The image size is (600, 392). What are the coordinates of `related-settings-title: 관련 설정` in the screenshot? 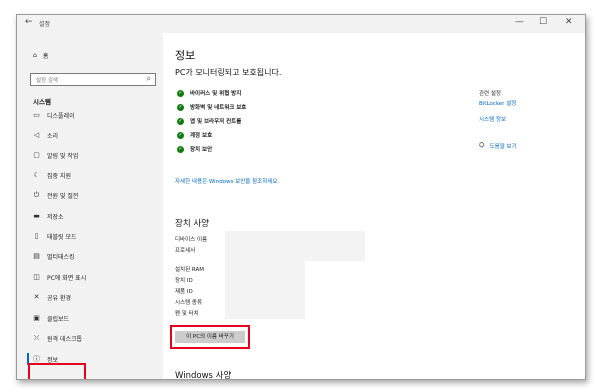 It's located at (490, 94).